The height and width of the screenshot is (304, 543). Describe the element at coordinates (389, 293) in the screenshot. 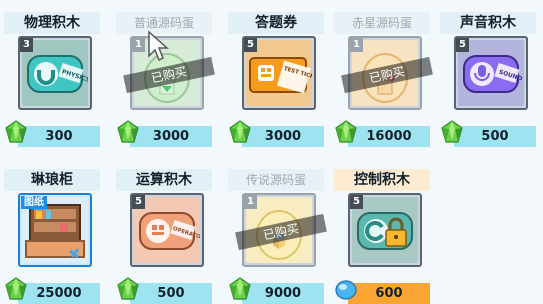

I see `price-label: 600` at that location.